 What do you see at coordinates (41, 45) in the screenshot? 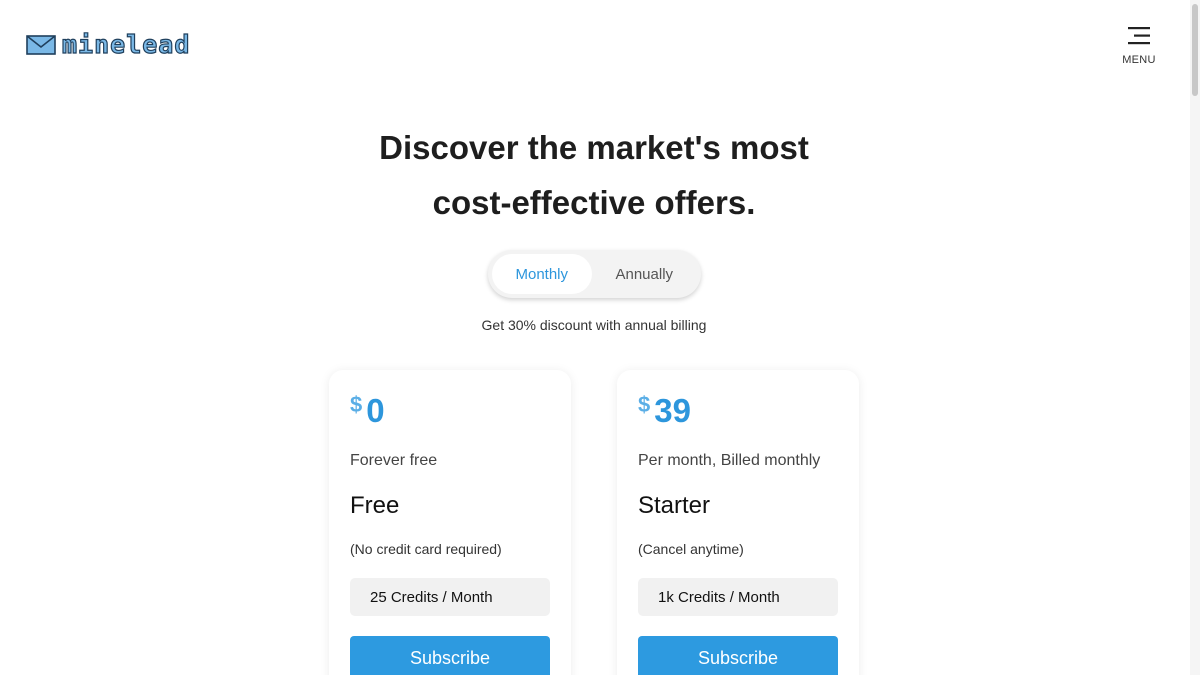
I see `envelope-icon` at bounding box center [41, 45].